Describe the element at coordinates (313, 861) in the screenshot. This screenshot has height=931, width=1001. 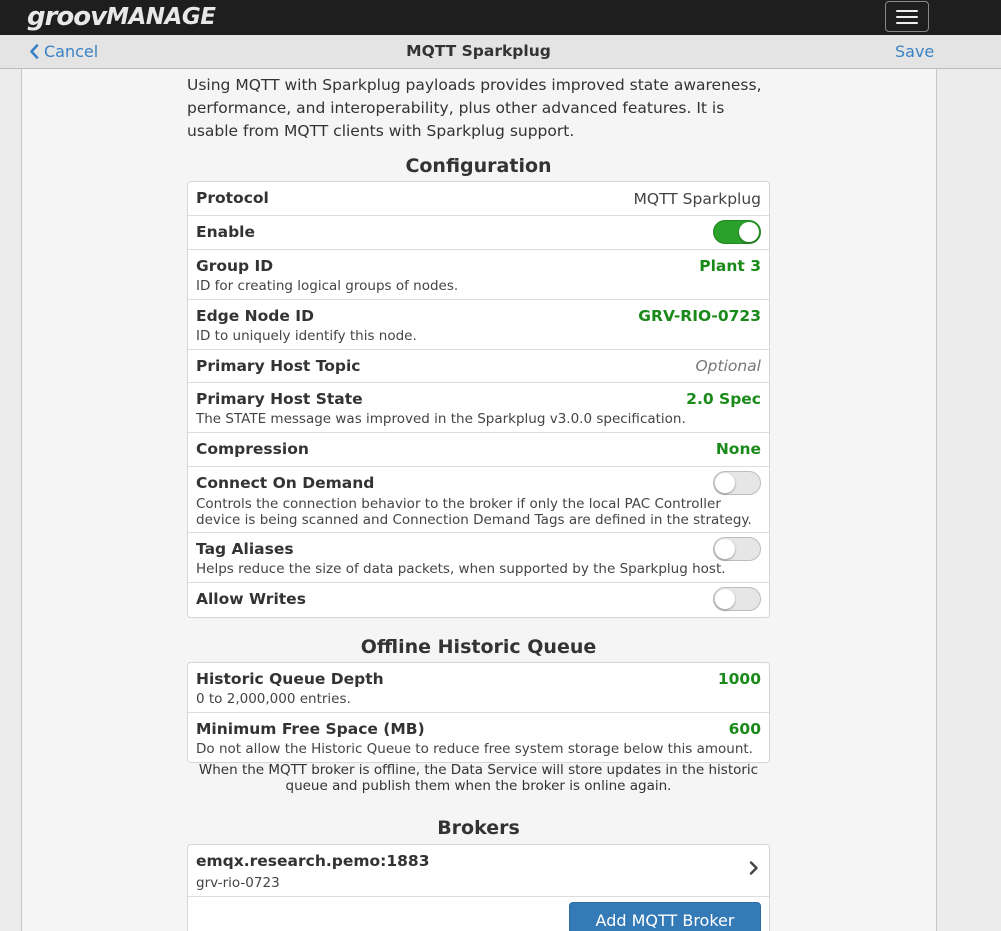
I see `broker-host: emqx.research.pemo:1883` at that location.